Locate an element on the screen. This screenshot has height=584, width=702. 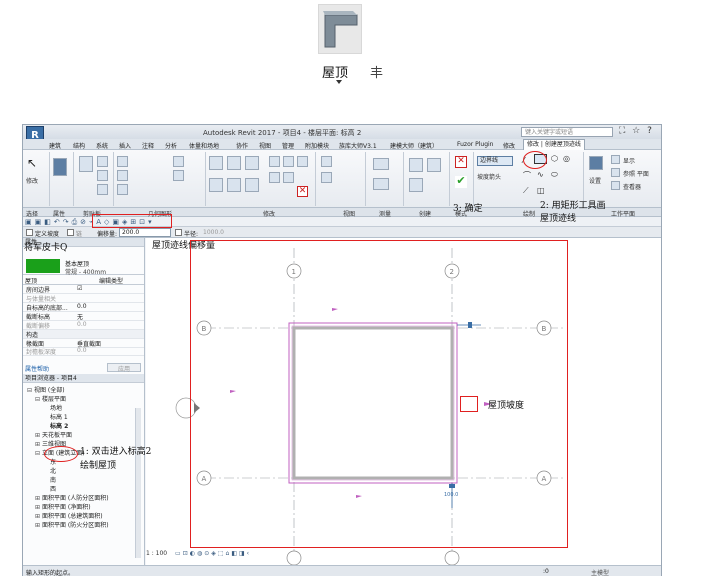
tab-modeling-master: 建模大师（建筑） is located at coordinates (414, 145).